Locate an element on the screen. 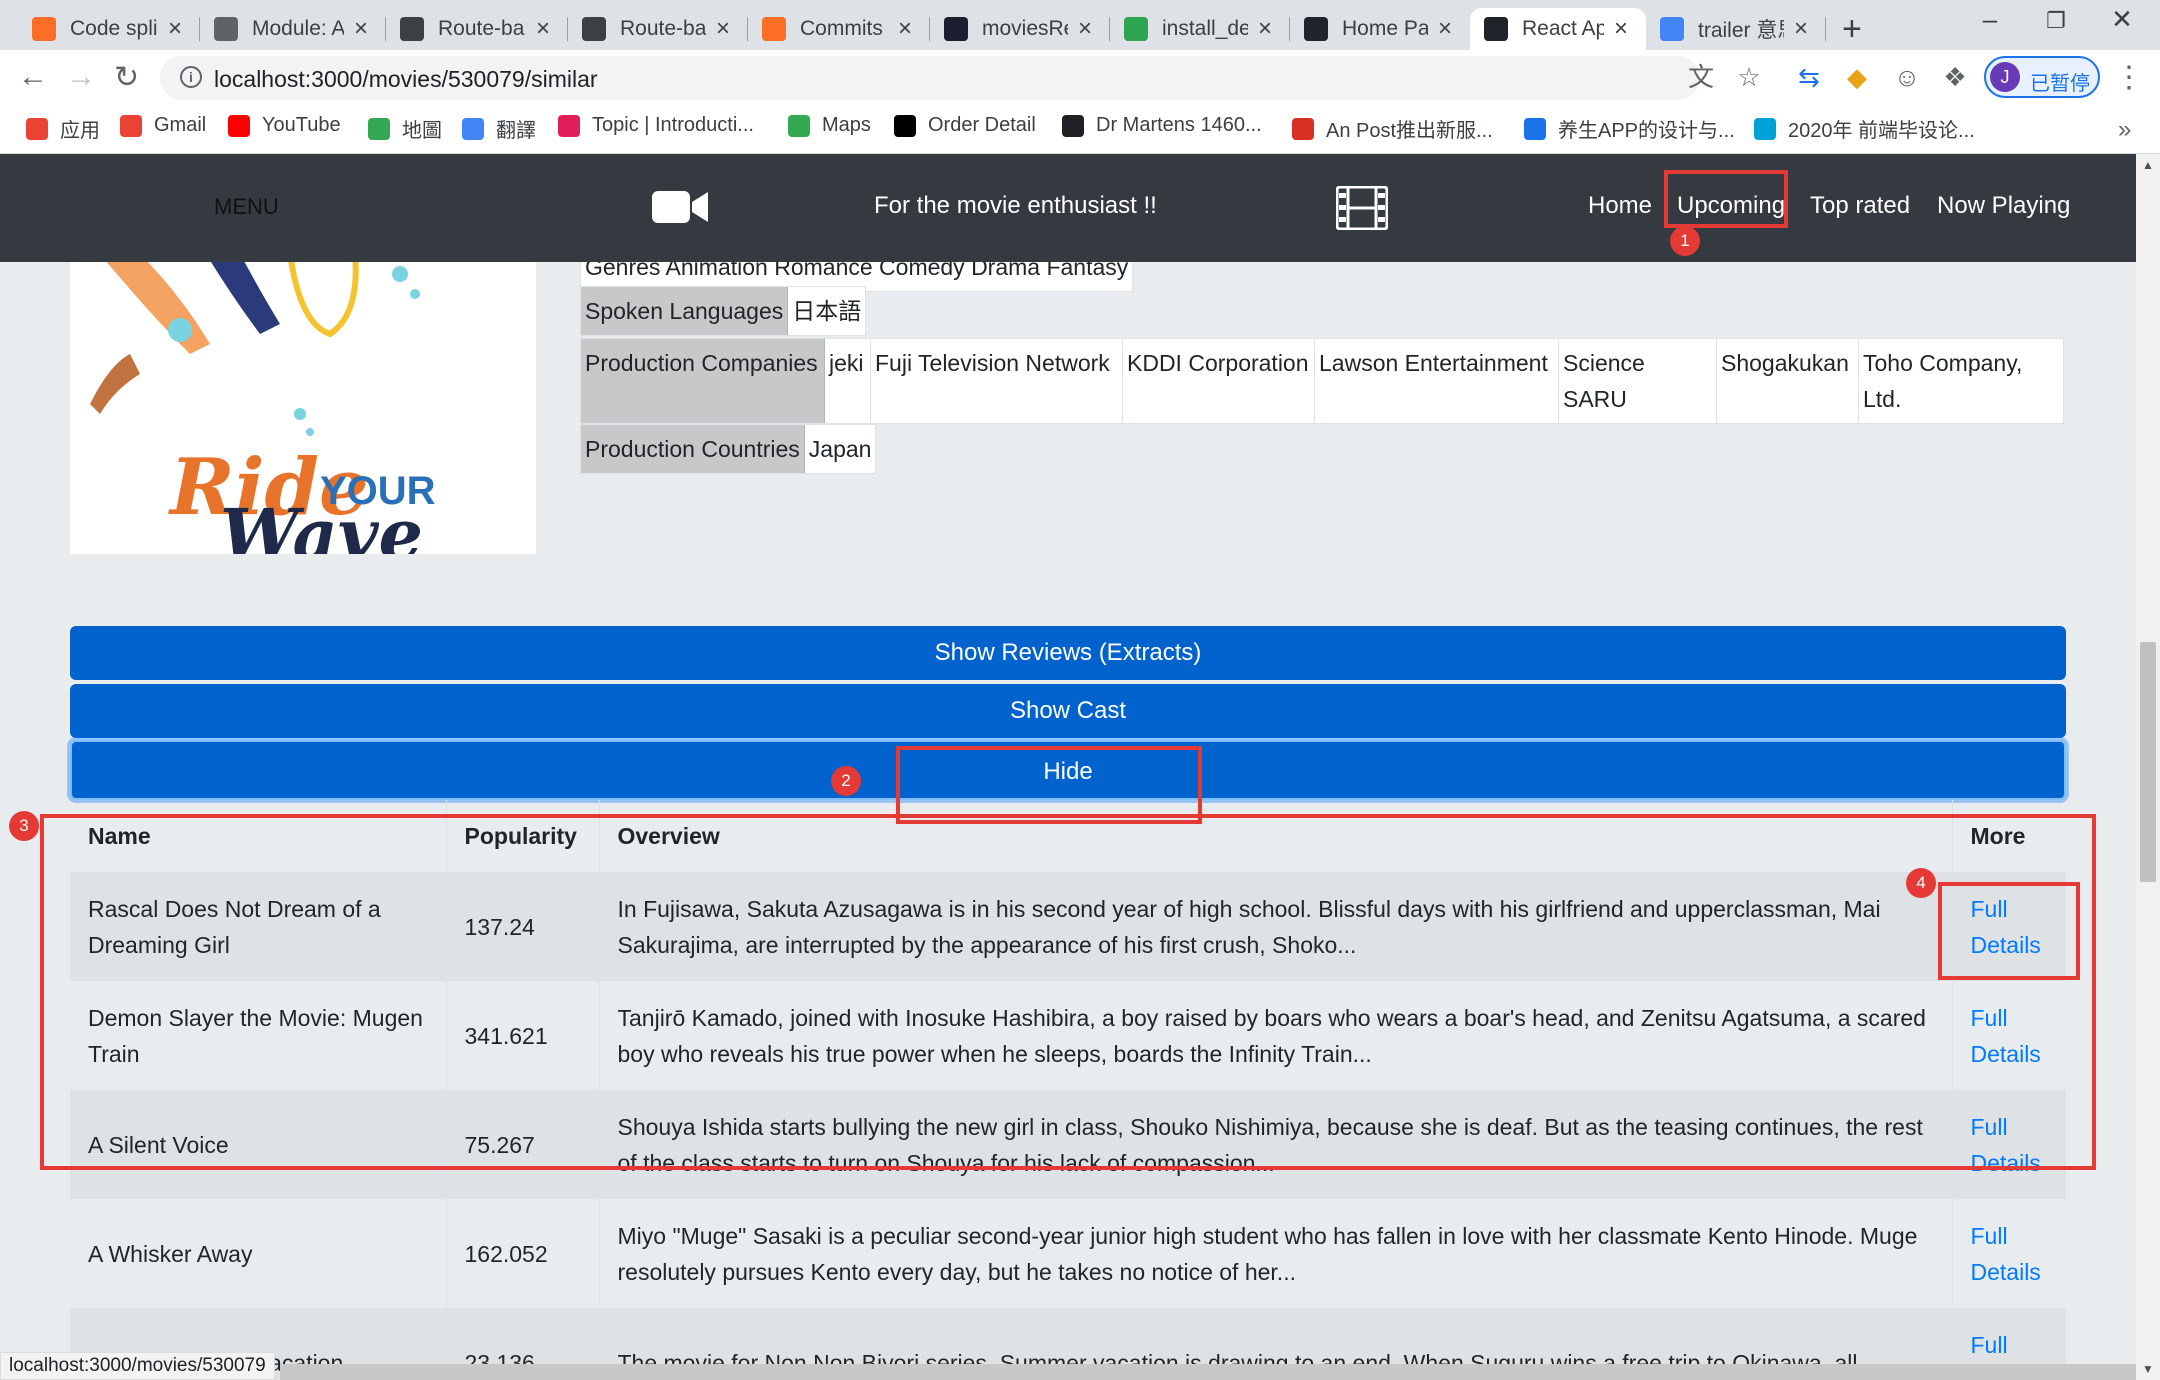 Image resolution: width=2160 pixels, height=1380 pixels. hide-button: Hide is located at coordinates (1068, 770).